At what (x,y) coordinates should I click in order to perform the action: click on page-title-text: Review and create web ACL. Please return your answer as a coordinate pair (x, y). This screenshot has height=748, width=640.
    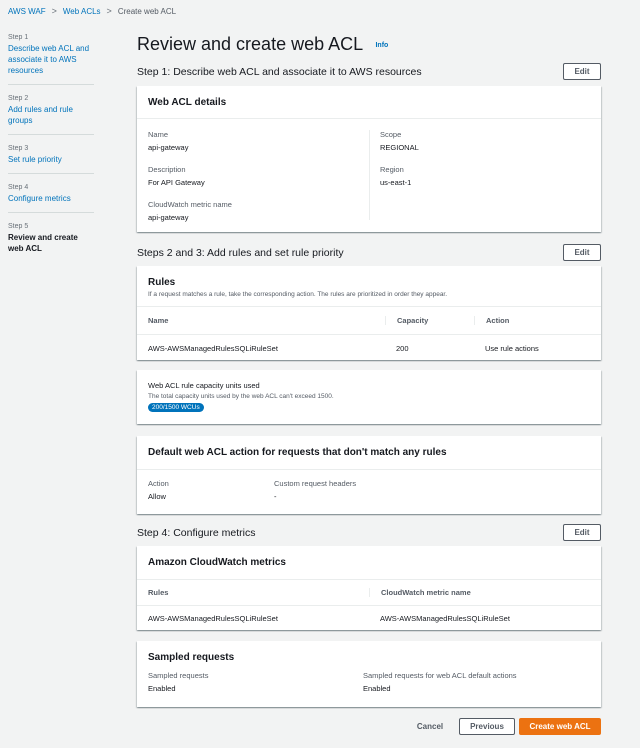
    Looking at the image, I should click on (250, 44).